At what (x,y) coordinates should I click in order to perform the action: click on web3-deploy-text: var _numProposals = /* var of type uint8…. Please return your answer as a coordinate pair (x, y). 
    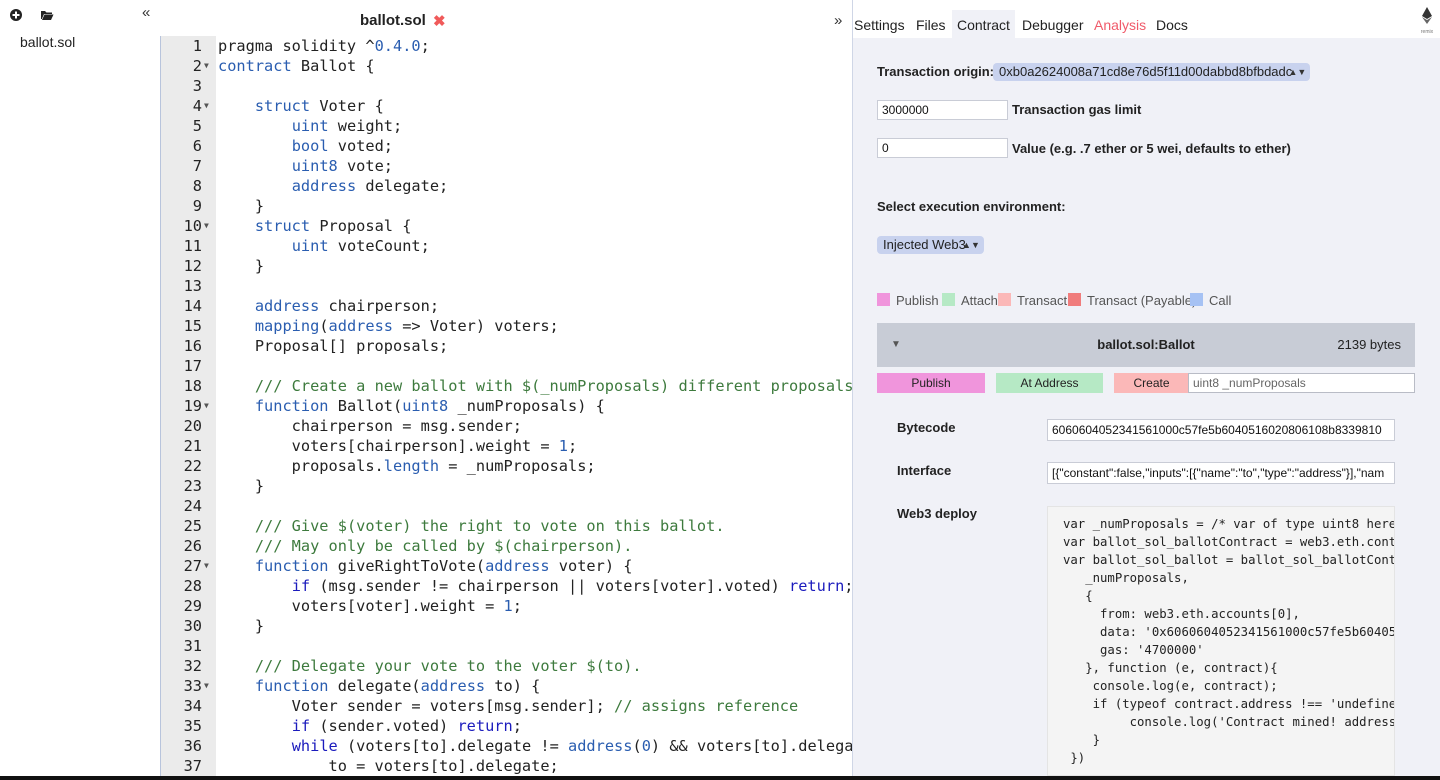
    Looking at the image, I should click on (1229, 641).